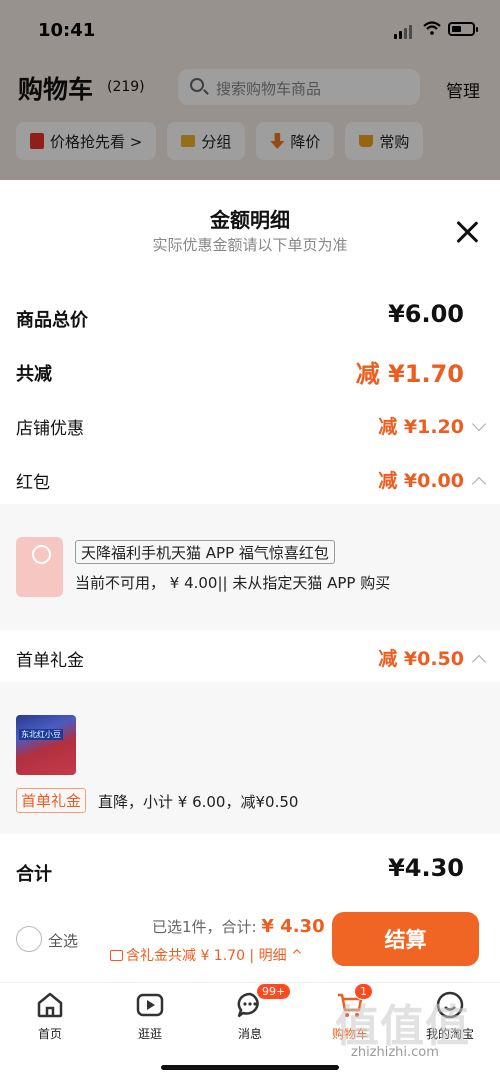 The height and width of the screenshot is (1082, 500). Describe the element at coordinates (240, 315) in the screenshot. I see `row-total-price: 商品总价 ¥6.00` at that location.